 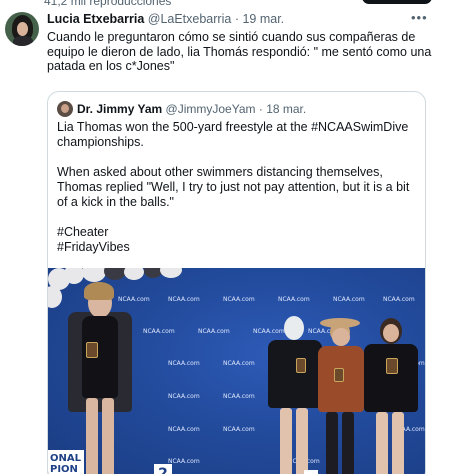 I want to click on banner-line-1: ONAL, so click(x=65, y=458).